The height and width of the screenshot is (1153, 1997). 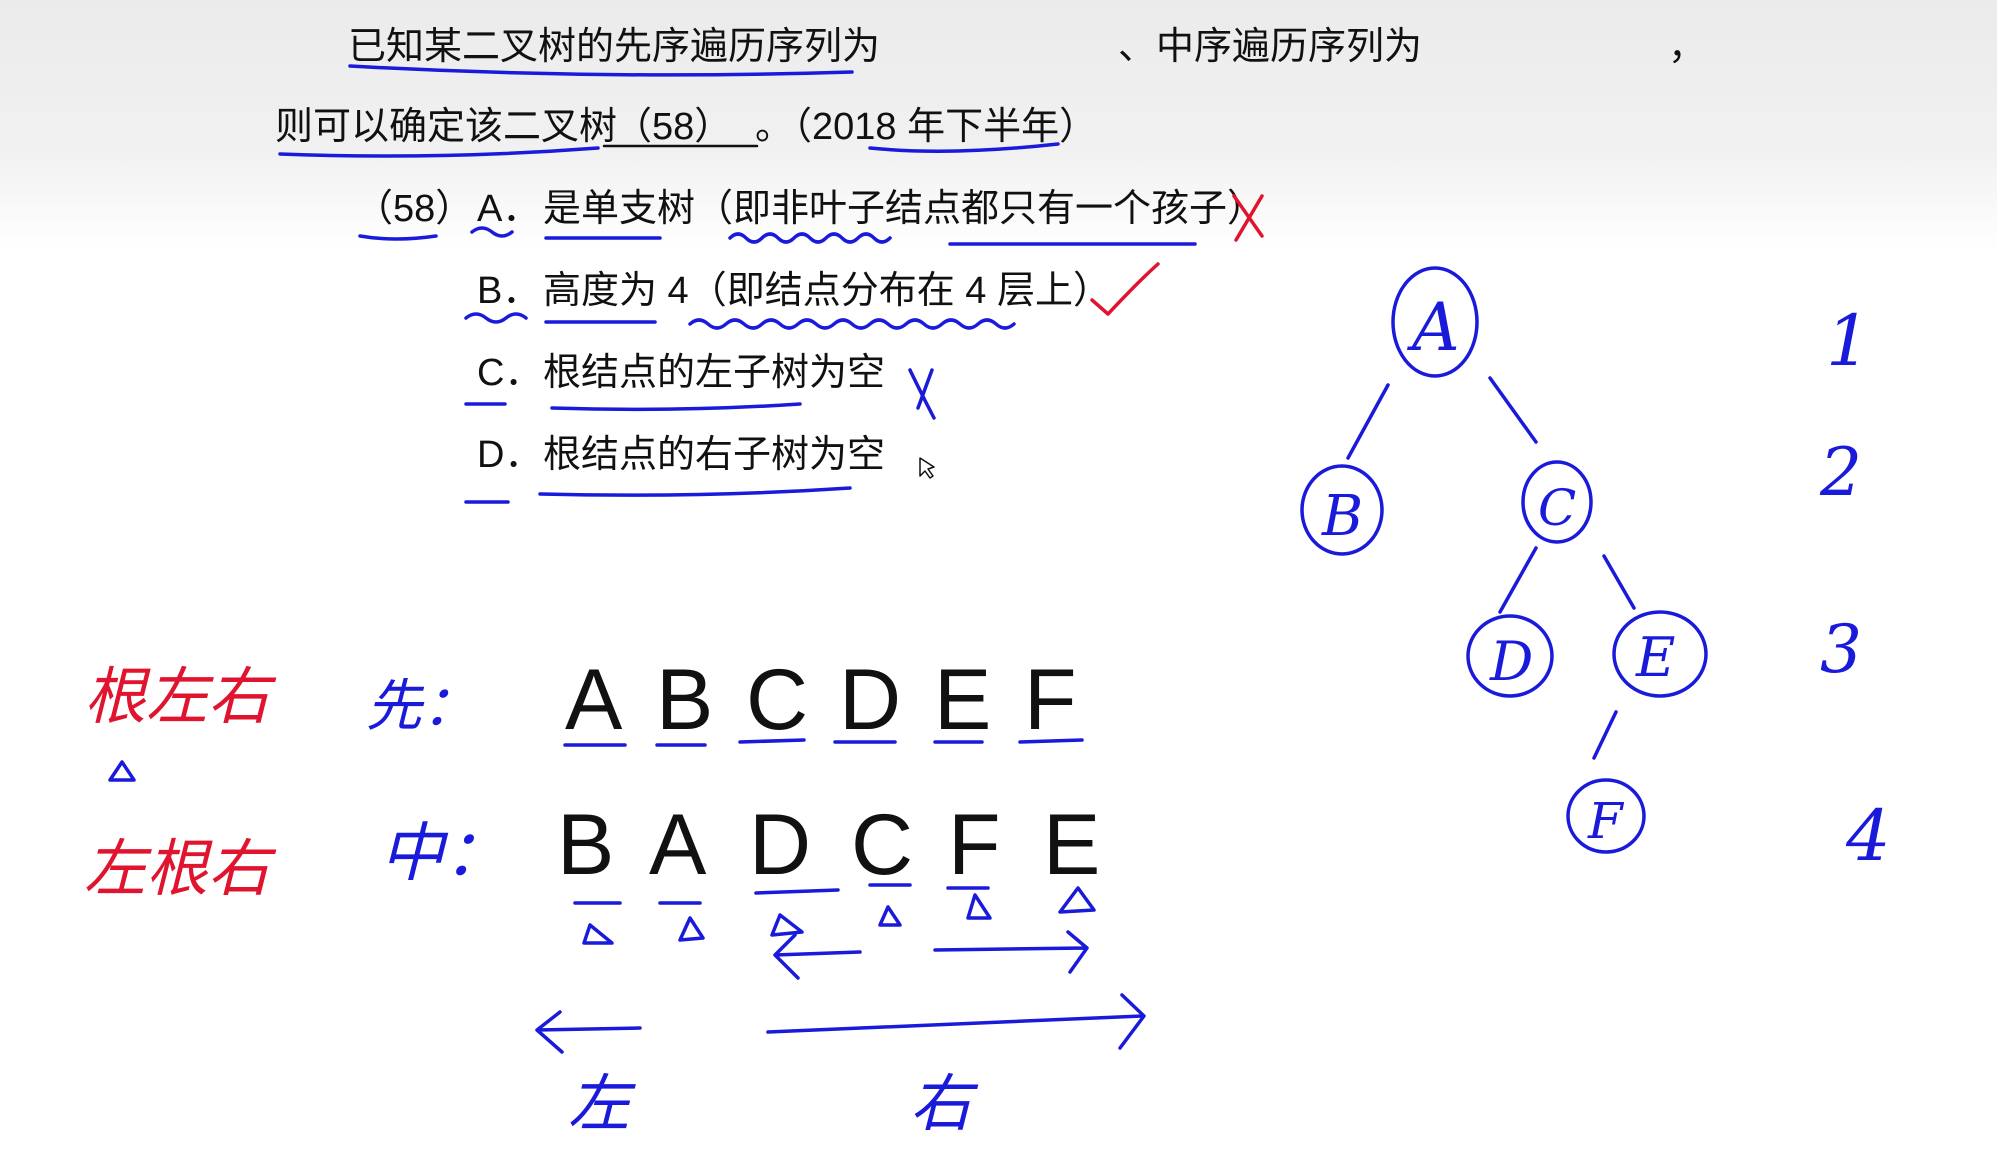 What do you see at coordinates (956, 1021) in the screenshot?
I see `arrow-right-outer` at bounding box center [956, 1021].